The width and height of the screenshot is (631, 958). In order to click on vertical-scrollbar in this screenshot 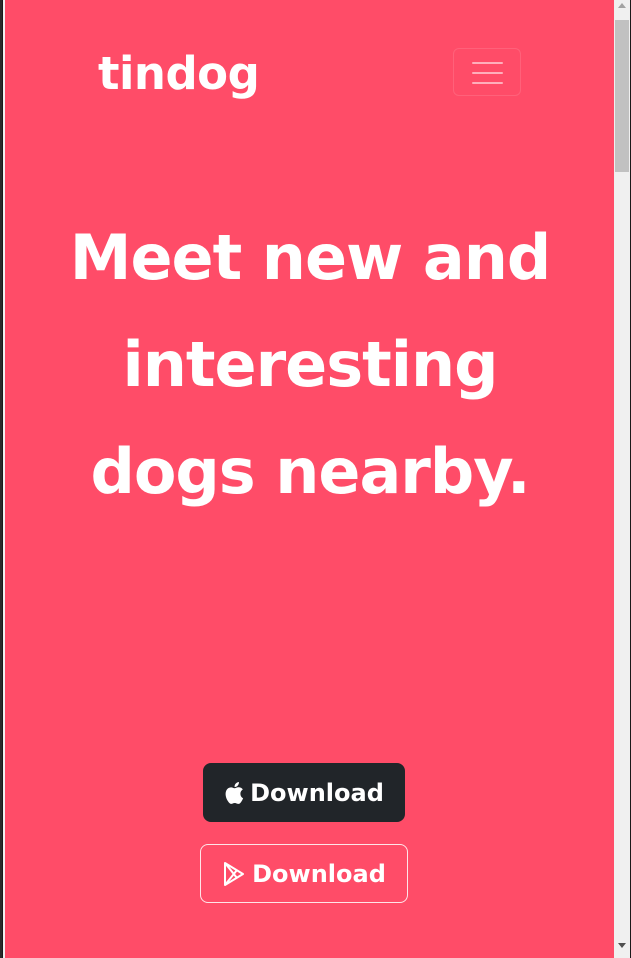, I will do `click(622, 479)`.